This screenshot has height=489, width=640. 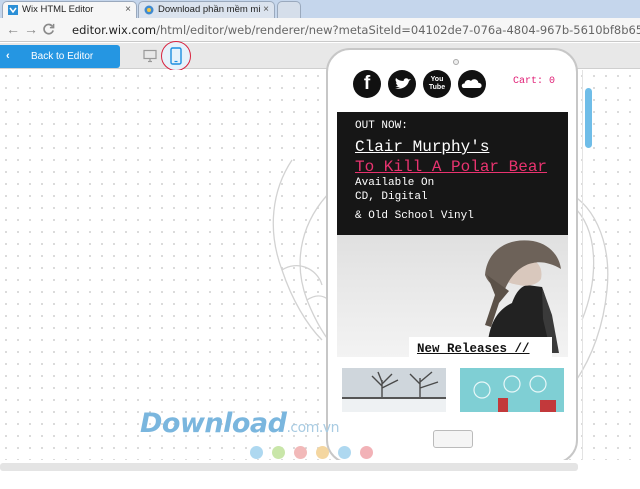 What do you see at coordinates (289, 467) in the screenshot?
I see `horizontal-scrollbar` at bounding box center [289, 467].